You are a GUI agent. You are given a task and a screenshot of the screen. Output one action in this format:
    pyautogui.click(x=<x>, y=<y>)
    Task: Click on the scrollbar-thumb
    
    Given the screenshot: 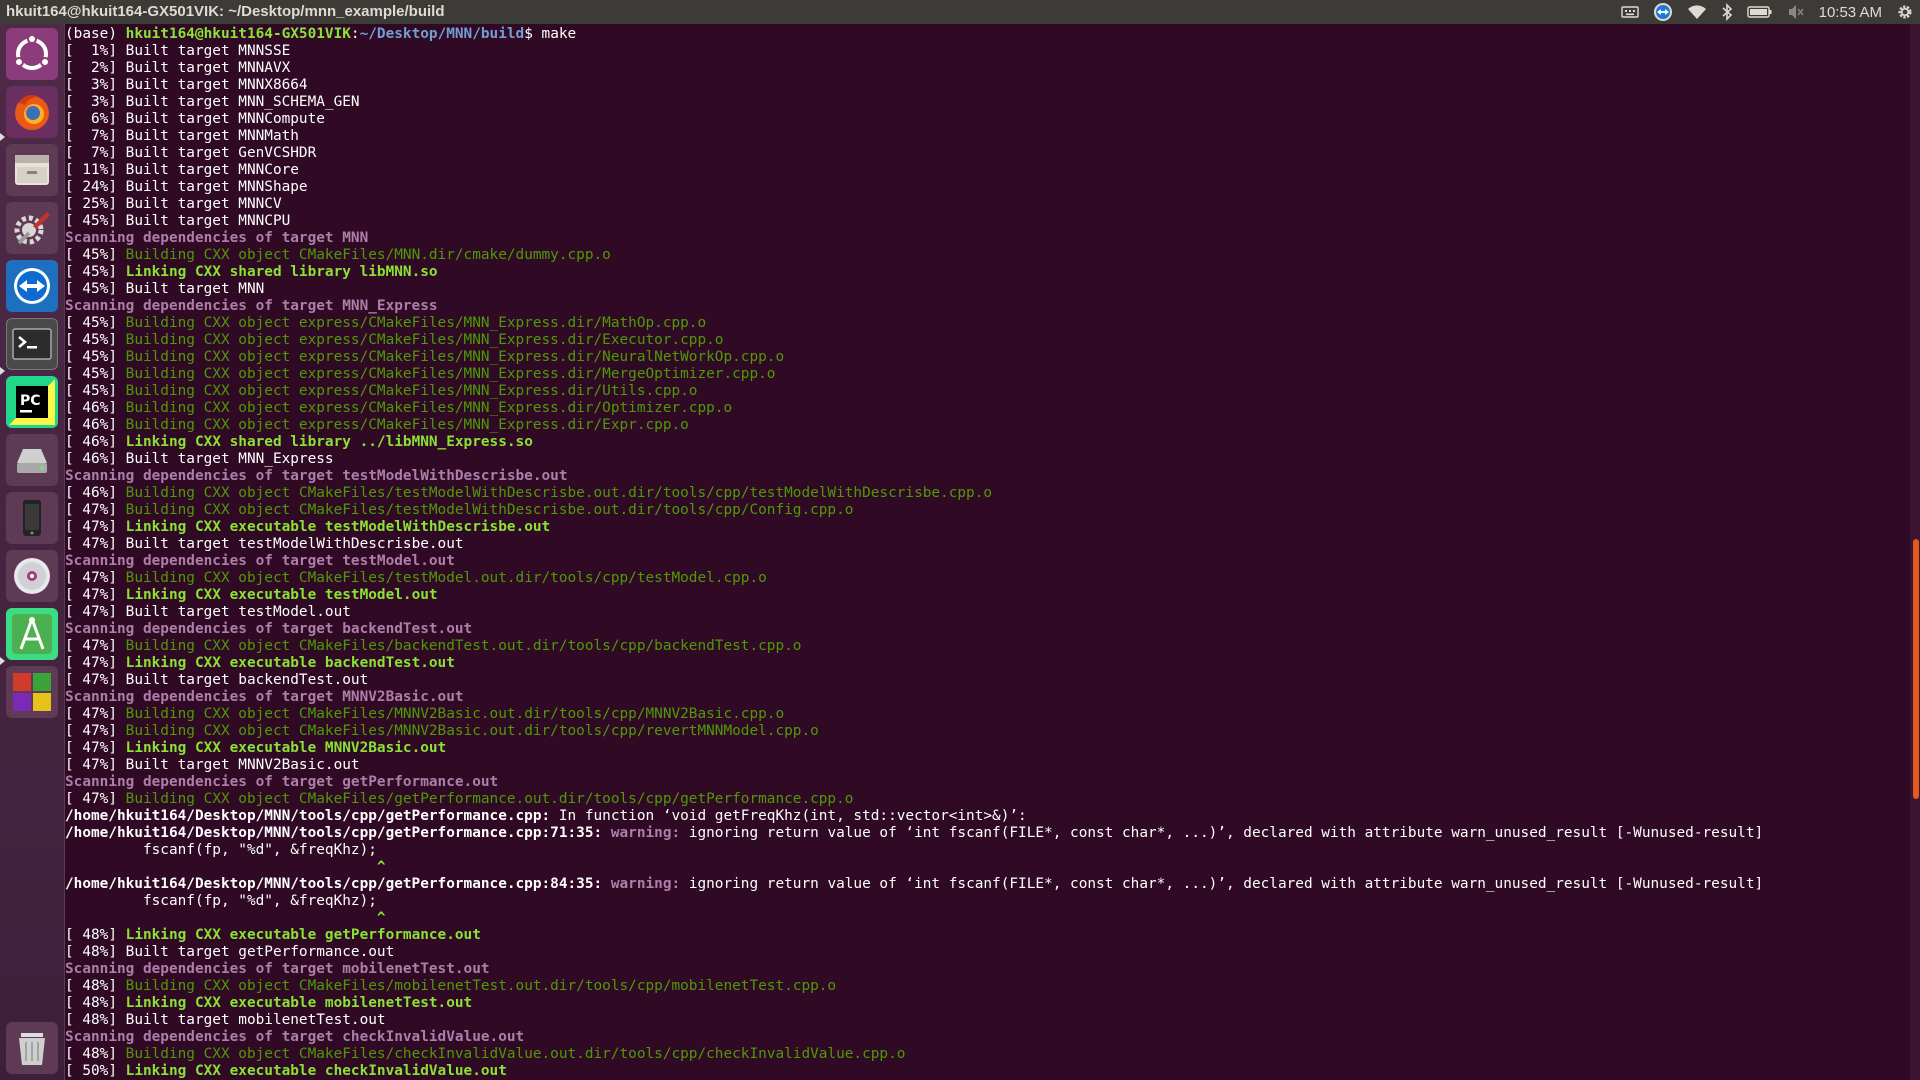 What is the action you would take?
    pyautogui.click(x=1916, y=669)
    